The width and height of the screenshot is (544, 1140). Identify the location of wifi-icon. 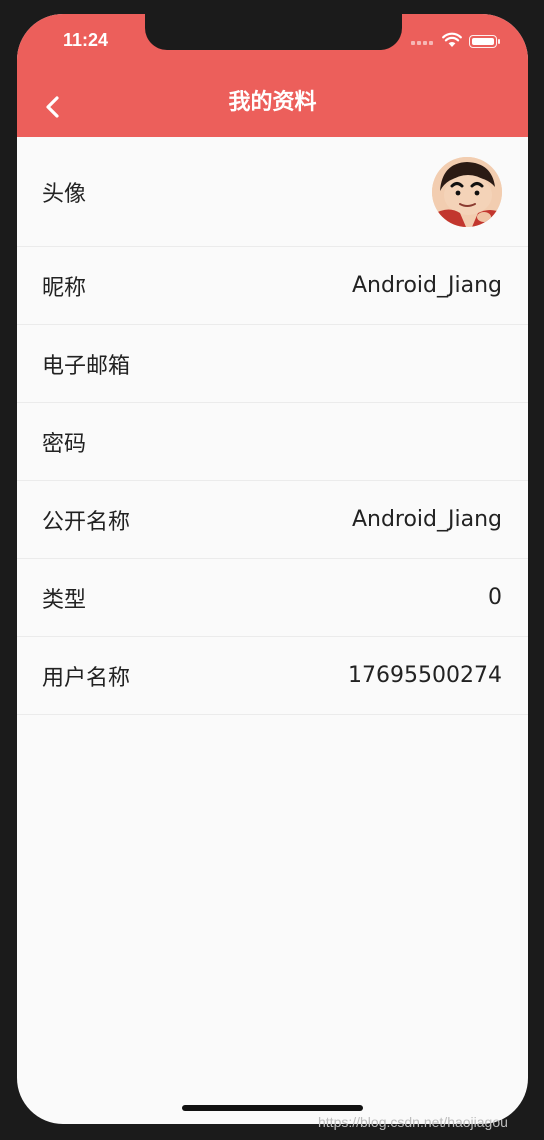
(452, 39).